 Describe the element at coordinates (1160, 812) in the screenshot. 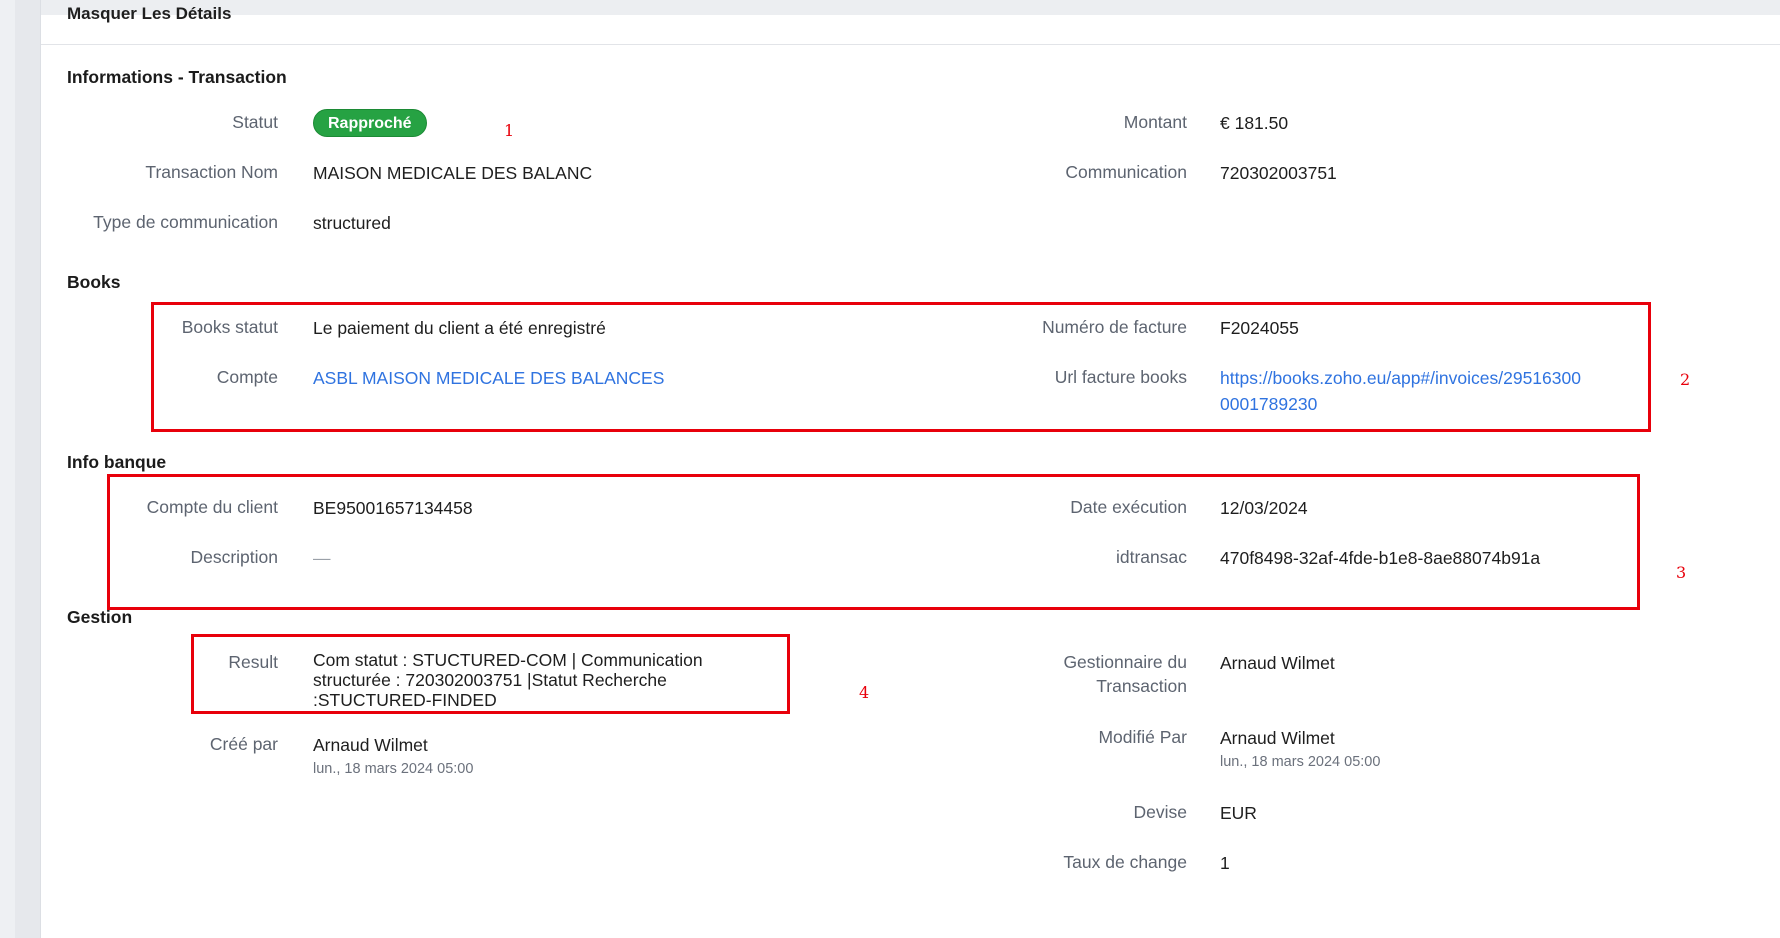

I see `devise-label: Devise` at that location.